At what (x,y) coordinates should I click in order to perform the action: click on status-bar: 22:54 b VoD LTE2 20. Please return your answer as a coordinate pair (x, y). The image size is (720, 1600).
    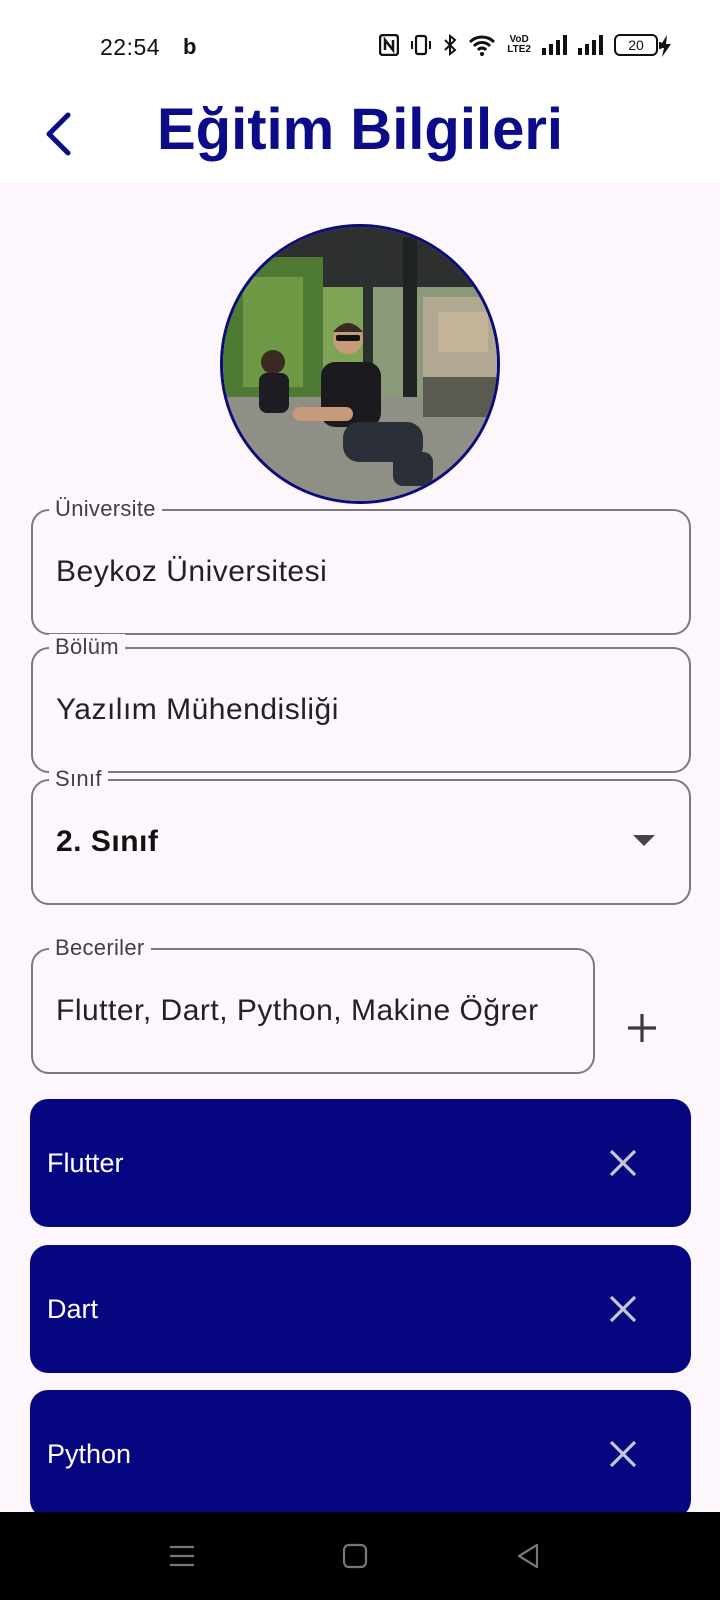
    Looking at the image, I should click on (360, 45).